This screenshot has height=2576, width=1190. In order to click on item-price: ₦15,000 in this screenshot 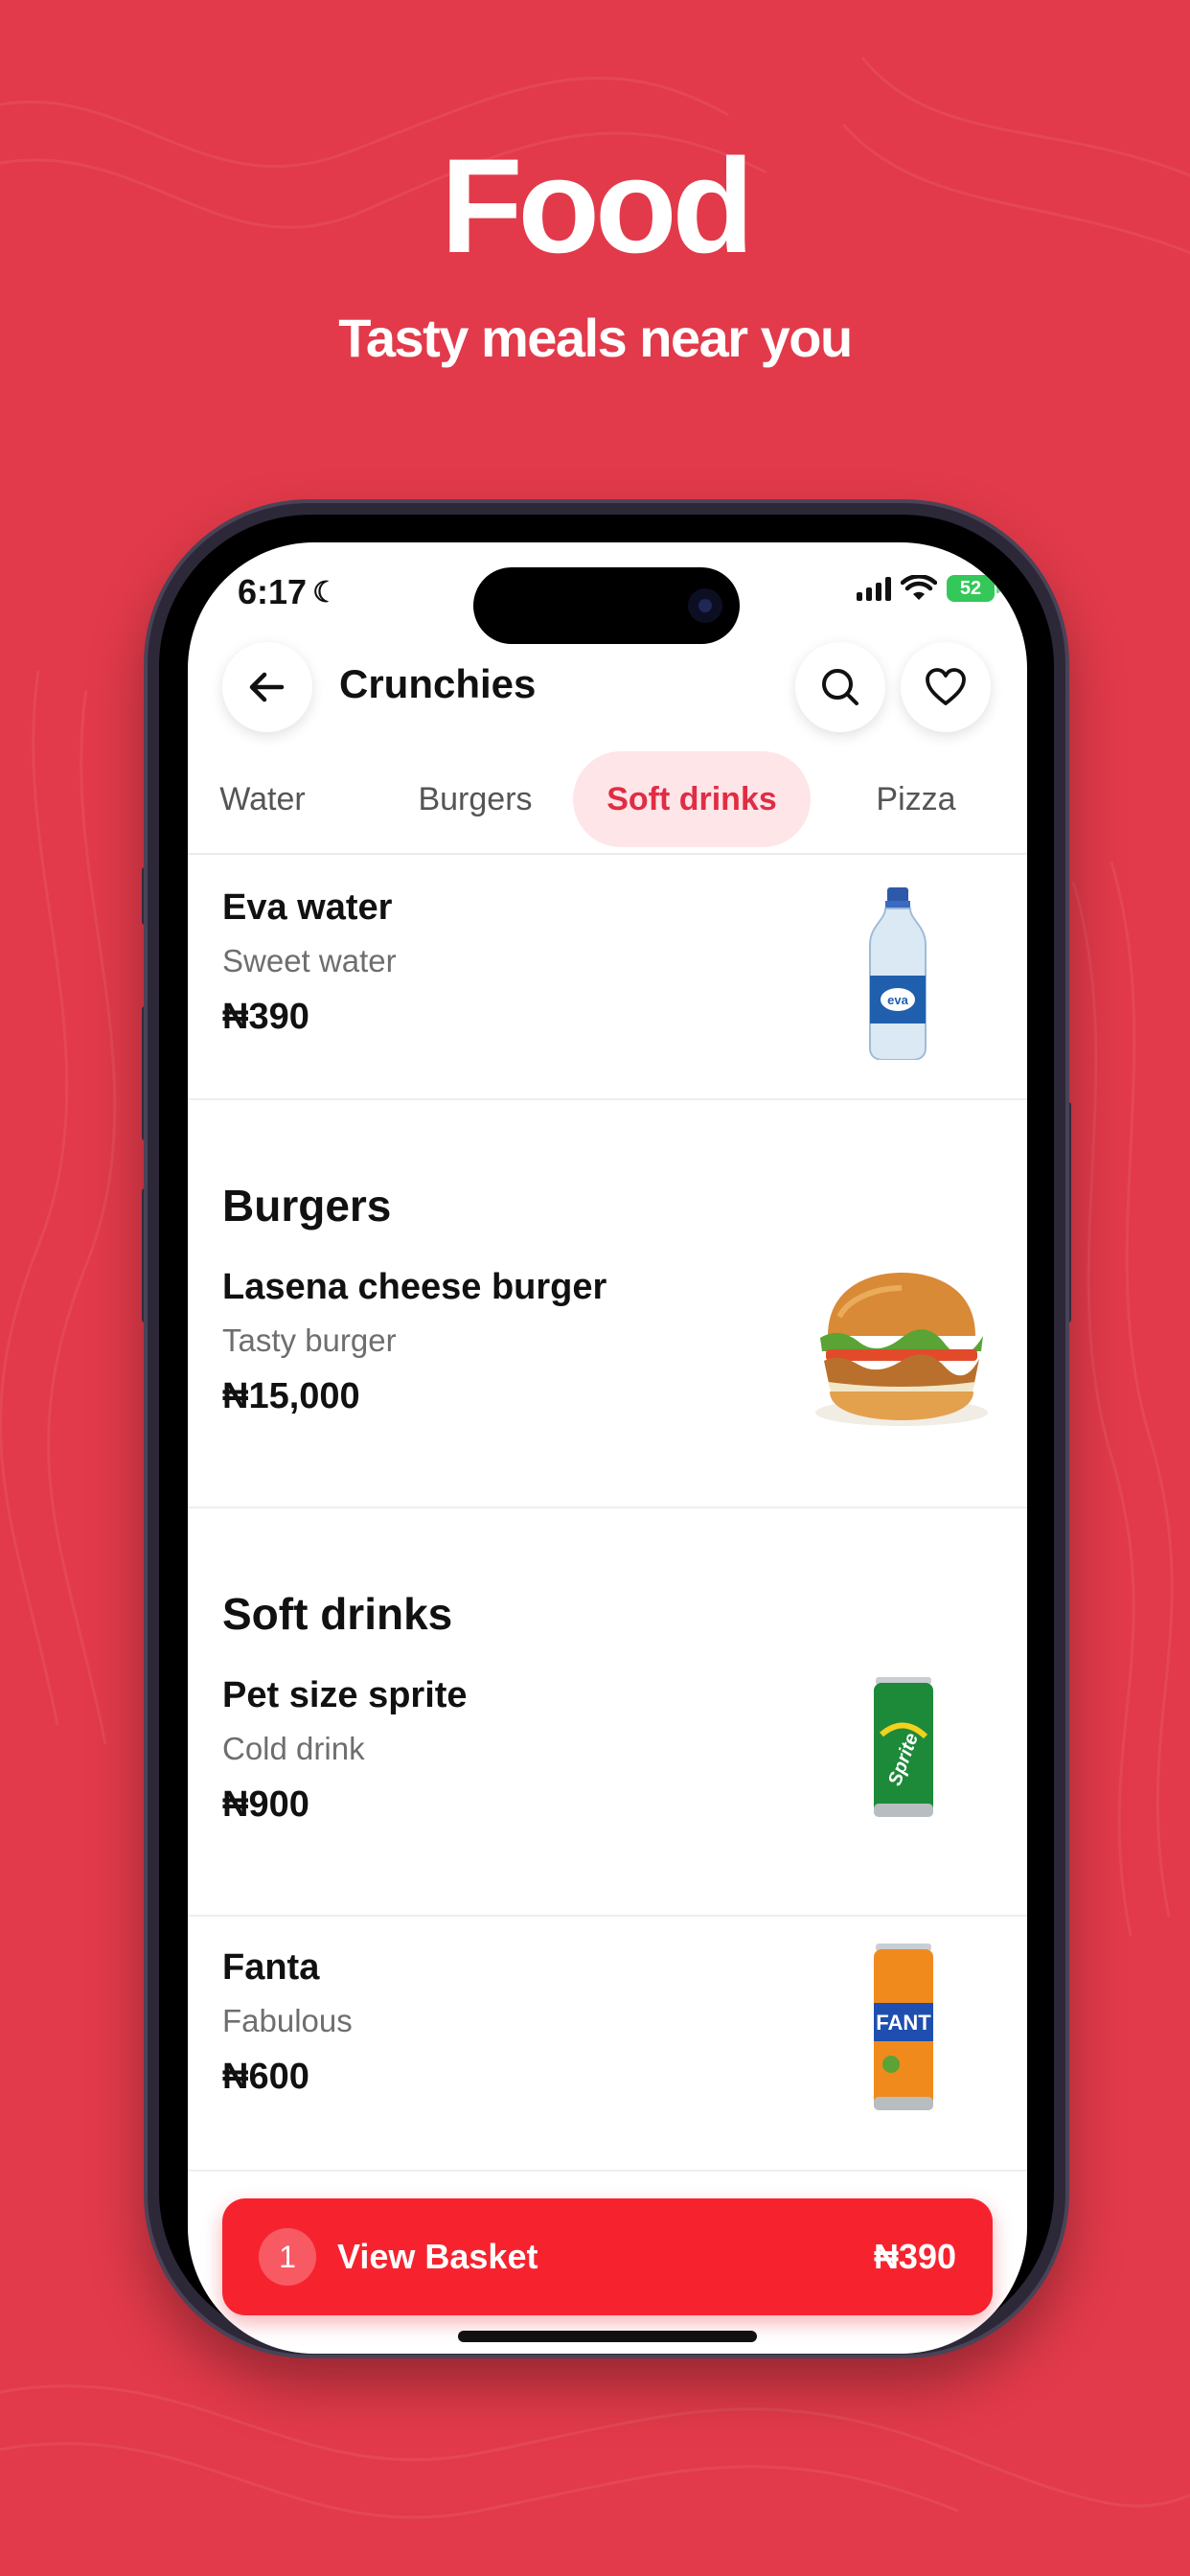, I will do `click(291, 1396)`.